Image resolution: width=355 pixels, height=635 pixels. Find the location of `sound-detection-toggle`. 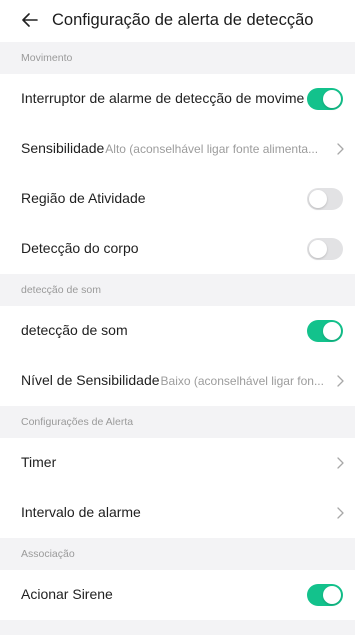

sound-detection-toggle is located at coordinates (325, 331).